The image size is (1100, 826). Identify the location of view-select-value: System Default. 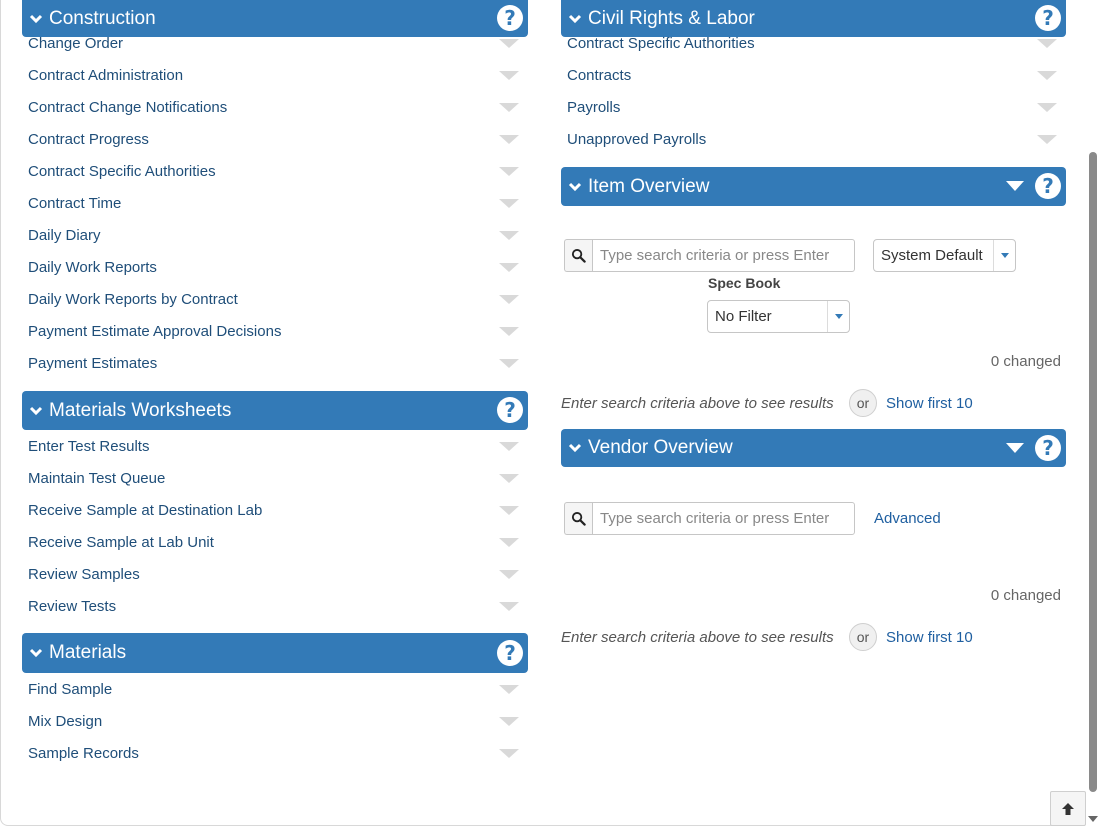
(932, 255).